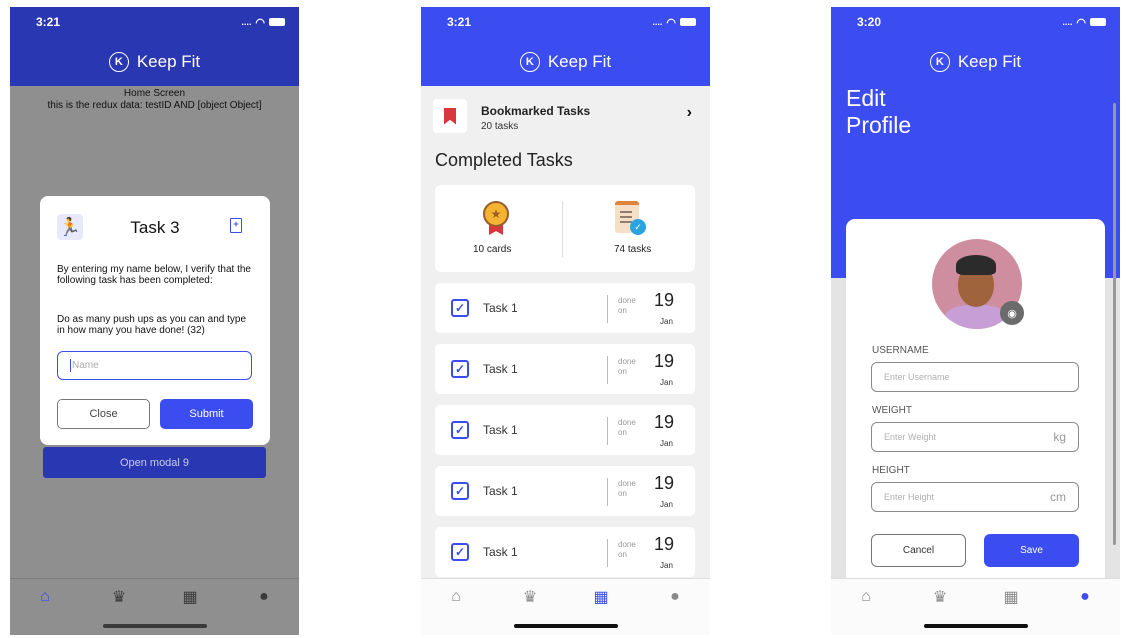 The height and width of the screenshot is (638, 1126). I want to click on height-label: HEIGHT, so click(891, 470).